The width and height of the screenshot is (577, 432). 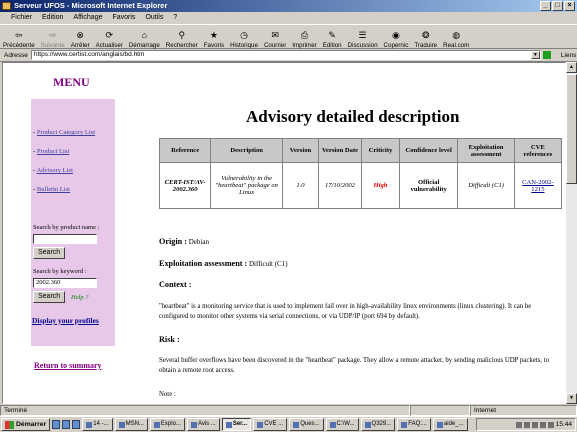 I want to click on sidebar-item-advisory-list: - Advisory List, so click(x=53, y=170).